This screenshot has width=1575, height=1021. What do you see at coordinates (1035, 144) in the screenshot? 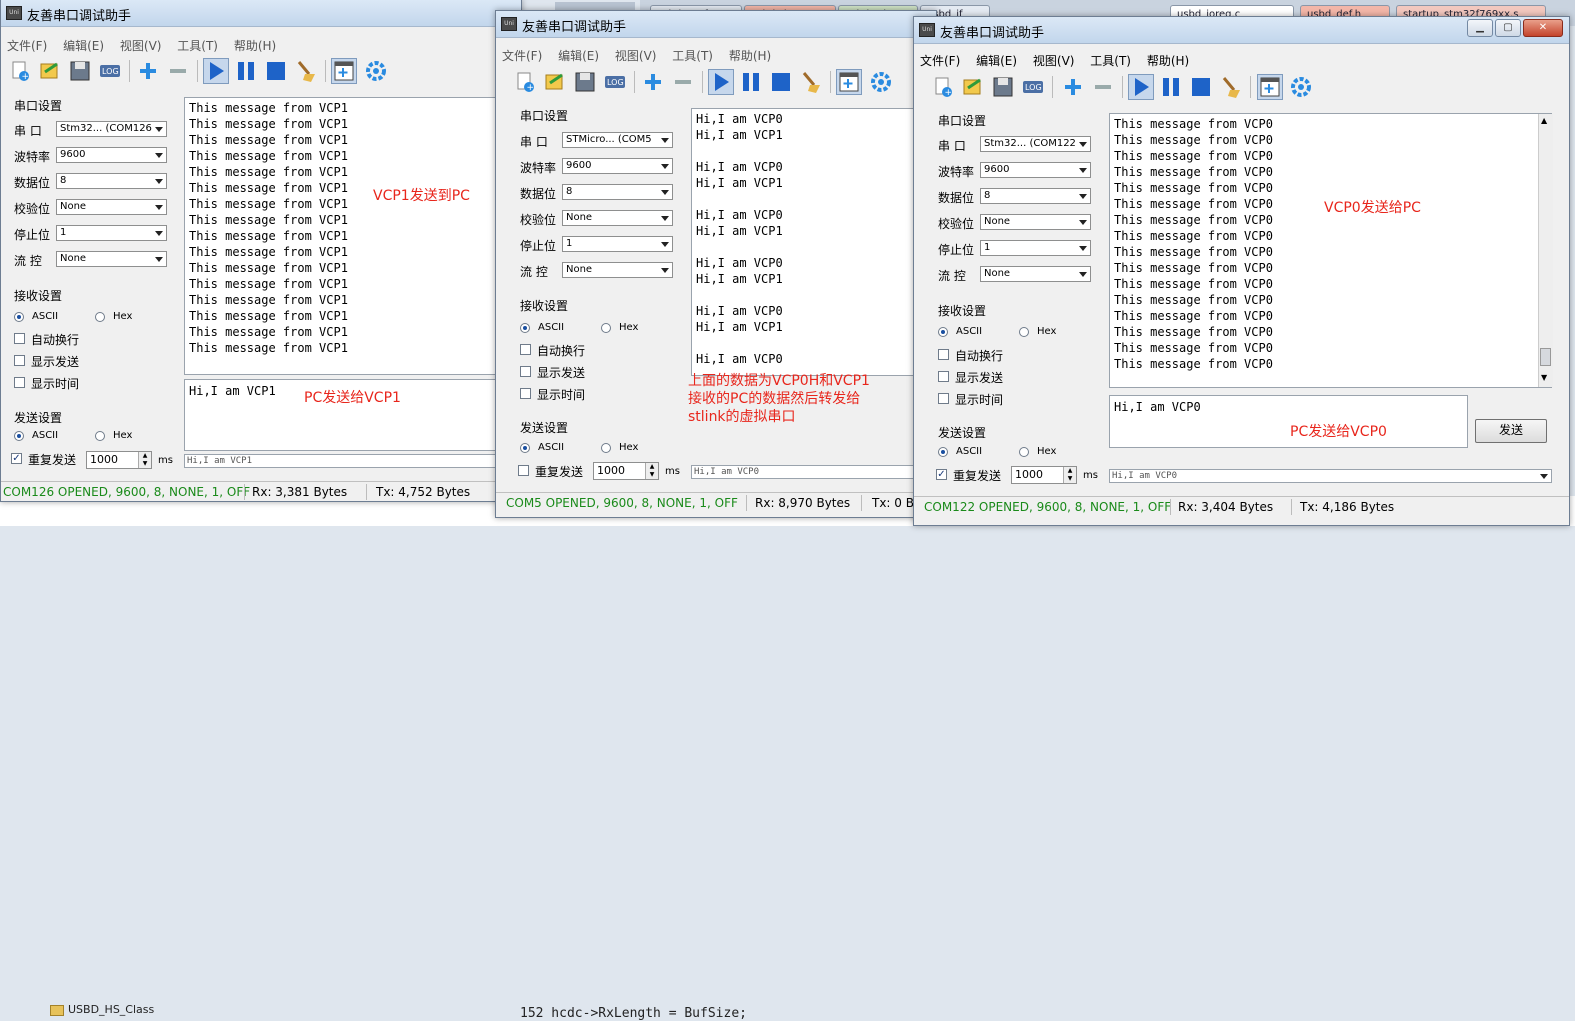
I see `port-select: Stm32... (COM122` at bounding box center [1035, 144].